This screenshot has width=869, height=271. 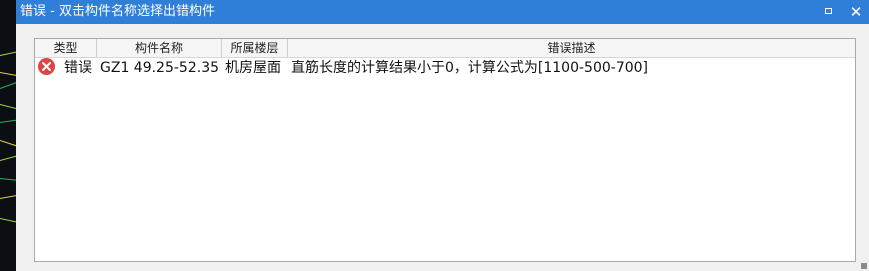 I want to click on title-bar: 错误 - 双击构件名称选择出错构件 ✕, so click(x=442, y=12).